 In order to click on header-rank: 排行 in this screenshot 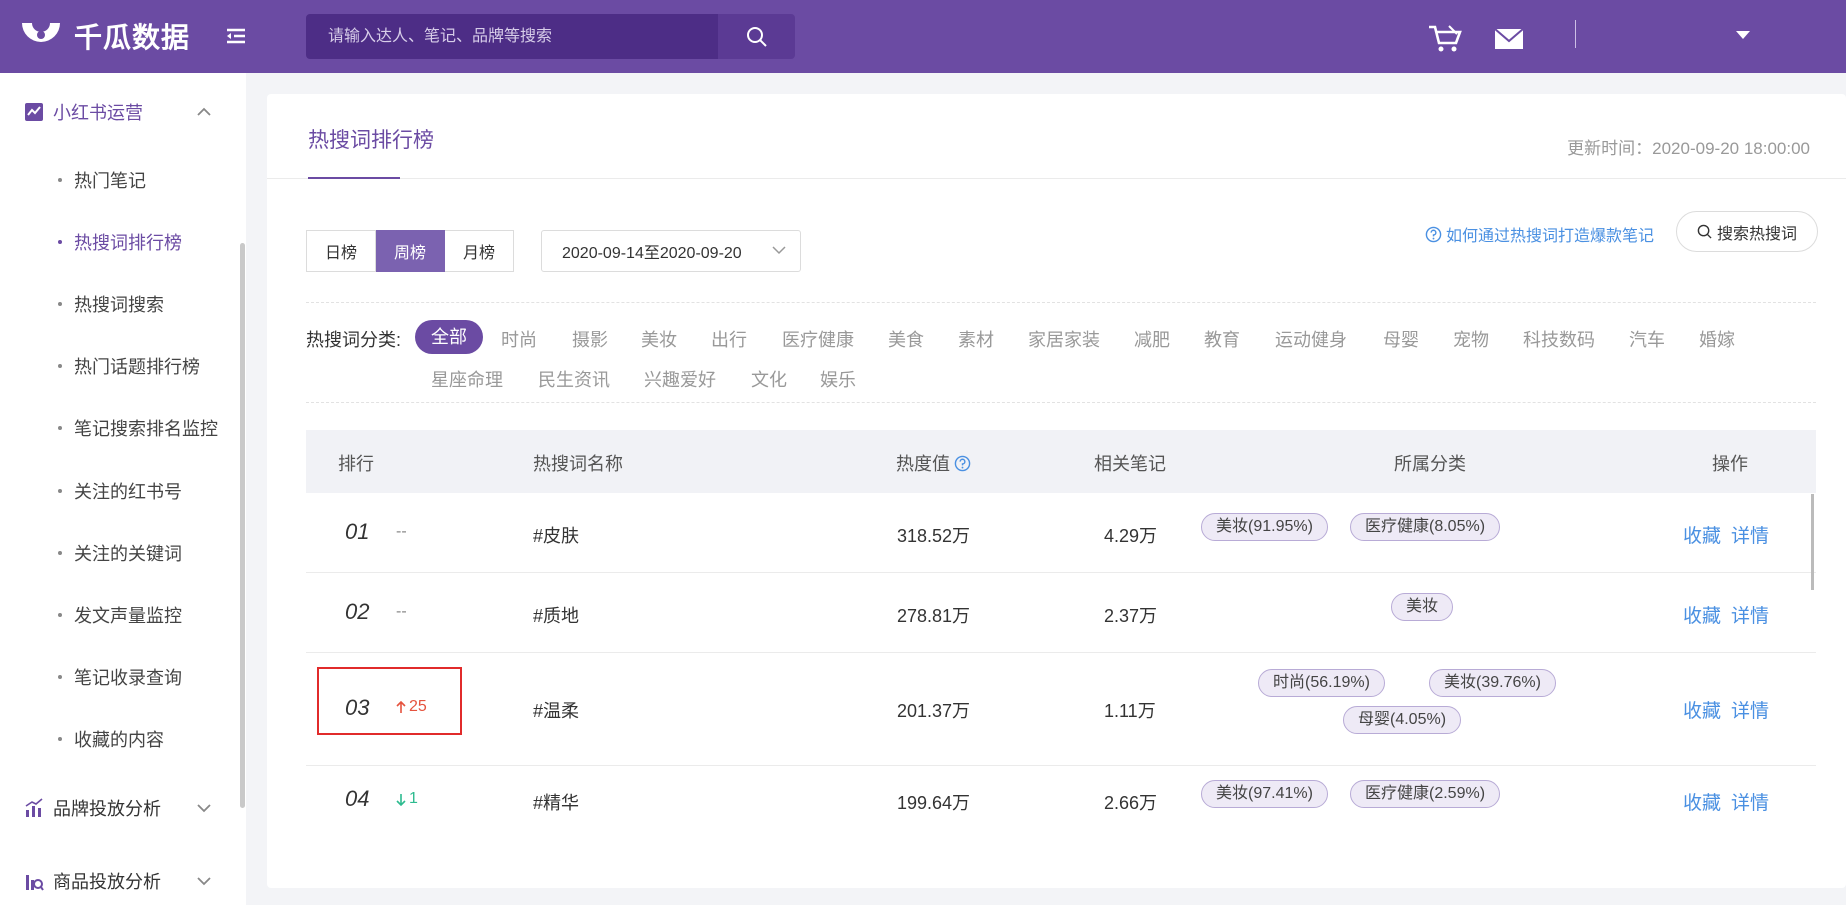, I will do `click(356, 464)`.